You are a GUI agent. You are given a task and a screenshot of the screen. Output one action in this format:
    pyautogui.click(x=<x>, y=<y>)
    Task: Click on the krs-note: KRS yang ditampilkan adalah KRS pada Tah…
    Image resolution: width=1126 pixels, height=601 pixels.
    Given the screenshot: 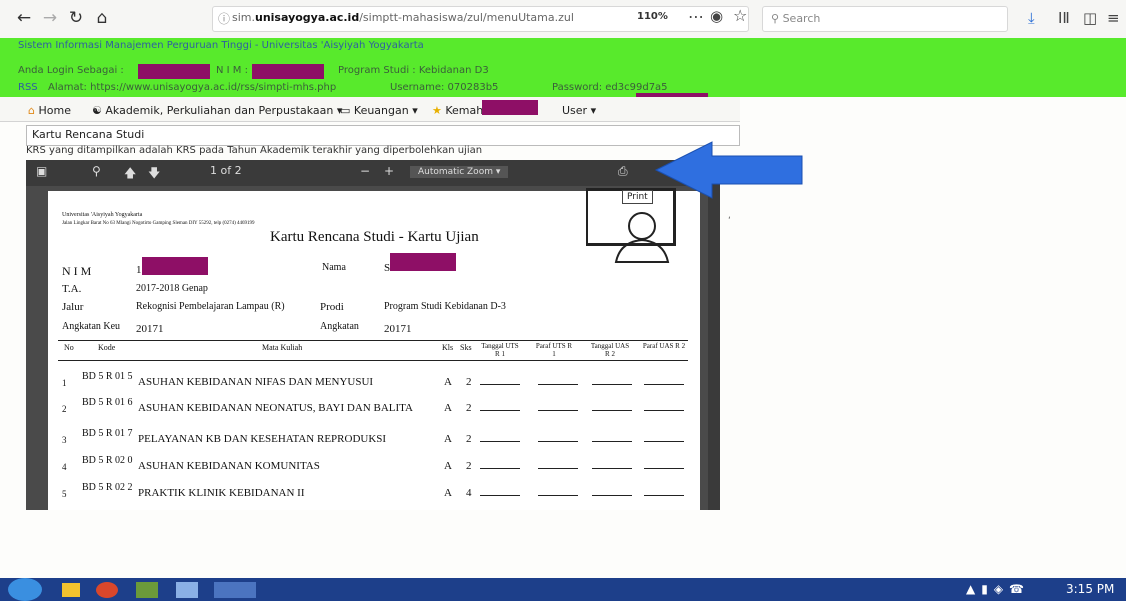 What is the action you would take?
    pyautogui.click(x=254, y=150)
    